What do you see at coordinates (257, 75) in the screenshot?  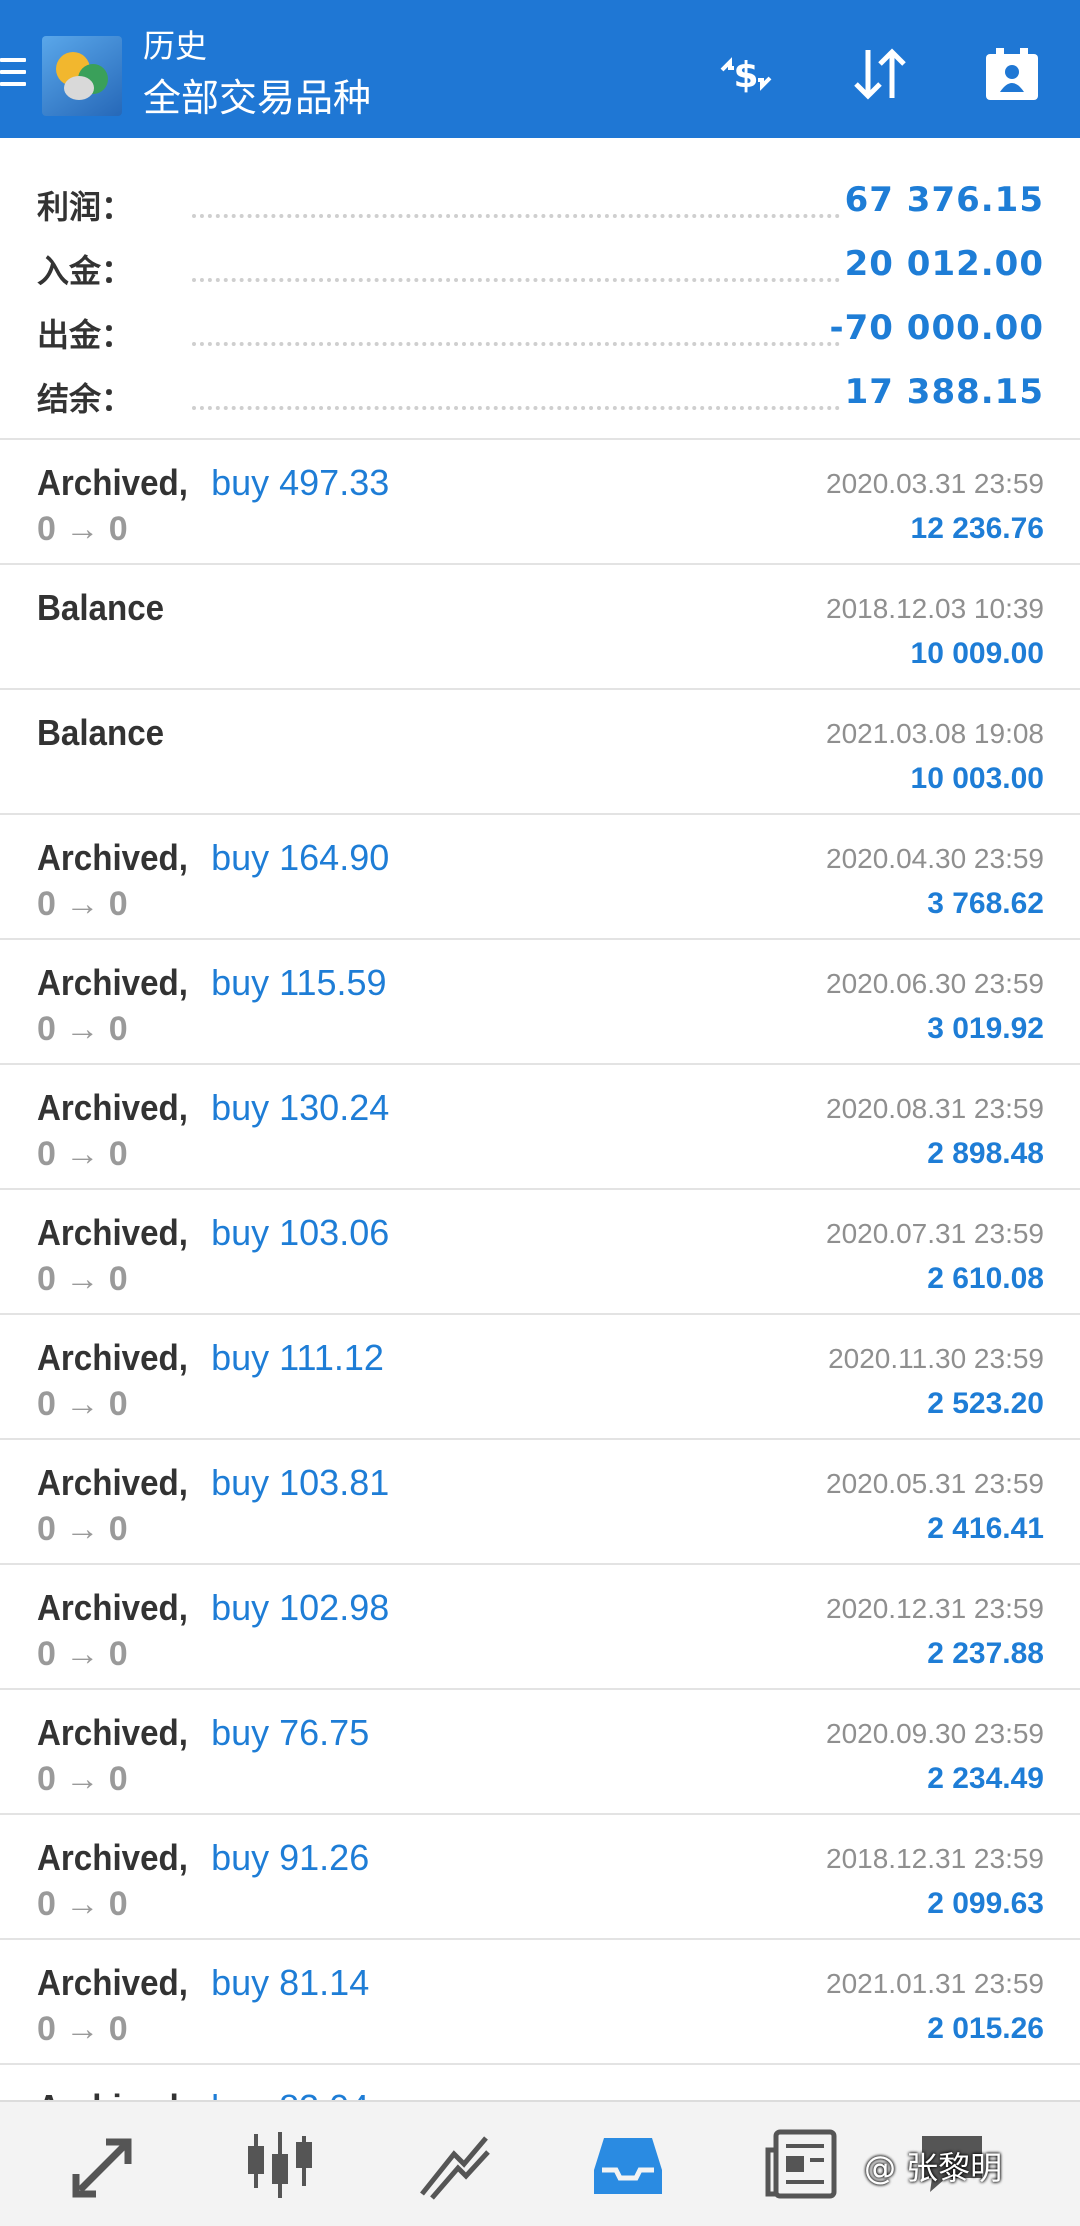 I see `header-titles: 历史 全部交易品种` at bounding box center [257, 75].